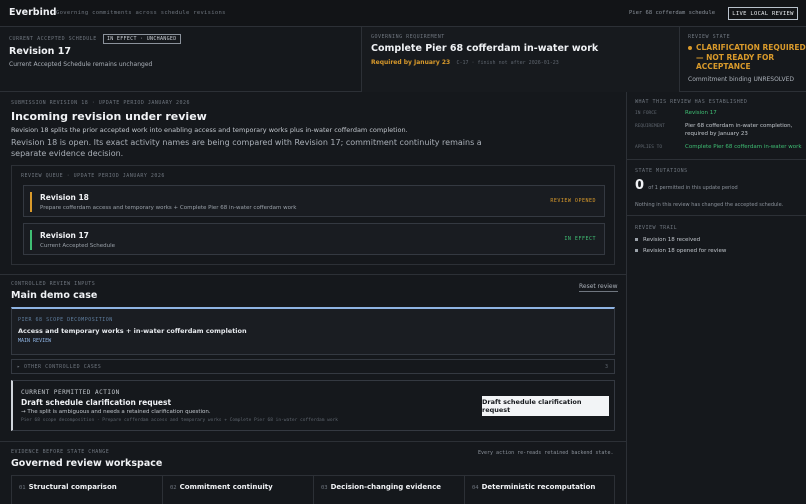 Image resolution: width=806 pixels, height=504 pixels. I want to click on trail-text: Revision 18 opened for review, so click(685, 251).